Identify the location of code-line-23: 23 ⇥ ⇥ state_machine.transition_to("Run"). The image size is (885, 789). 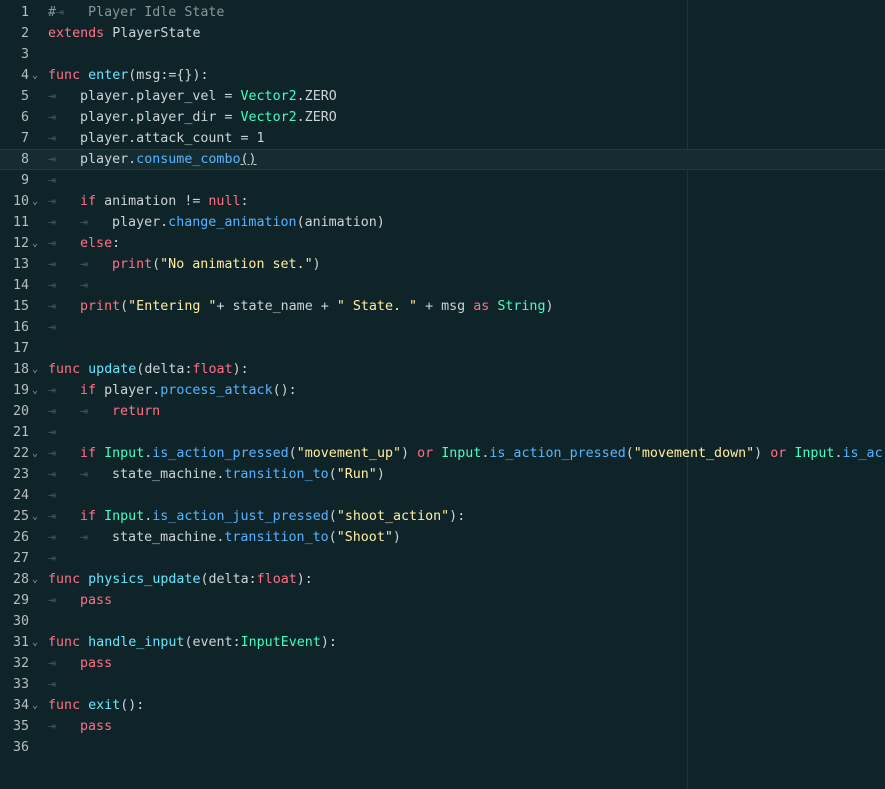
(442, 474).